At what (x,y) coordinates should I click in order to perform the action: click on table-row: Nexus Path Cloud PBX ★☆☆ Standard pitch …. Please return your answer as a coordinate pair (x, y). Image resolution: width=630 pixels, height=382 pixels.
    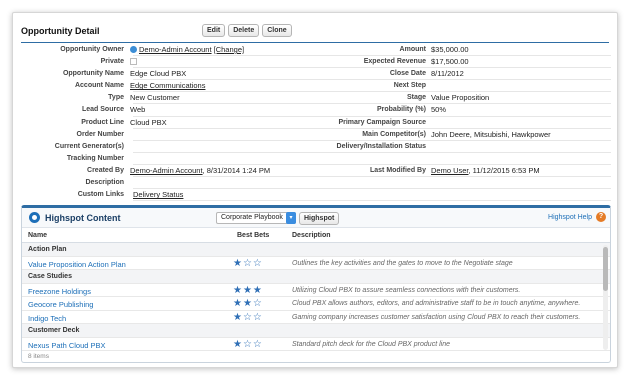
    Looking at the image, I should click on (316, 344).